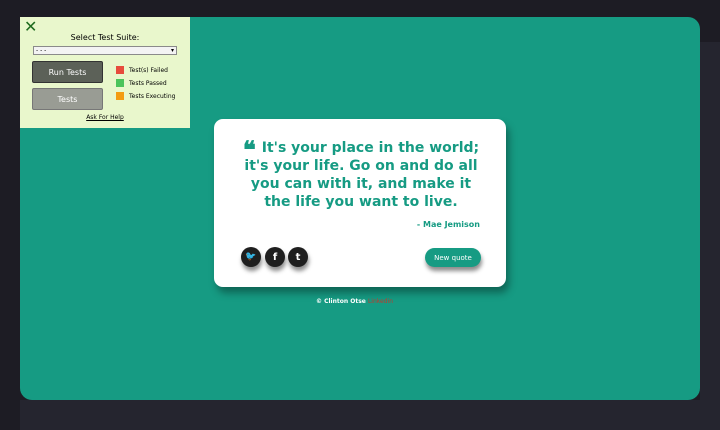  I want to click on facebook-share-button: f, so click(275, 257).